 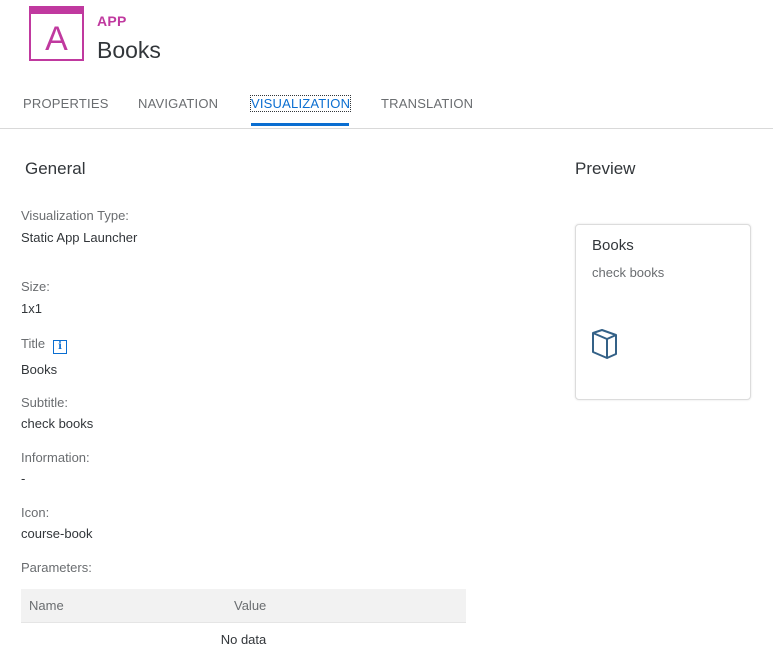 What do you see at coordinates (55, 168) in the screenshot?
I see `general-section-title: General` at bounding box center [55, 168].